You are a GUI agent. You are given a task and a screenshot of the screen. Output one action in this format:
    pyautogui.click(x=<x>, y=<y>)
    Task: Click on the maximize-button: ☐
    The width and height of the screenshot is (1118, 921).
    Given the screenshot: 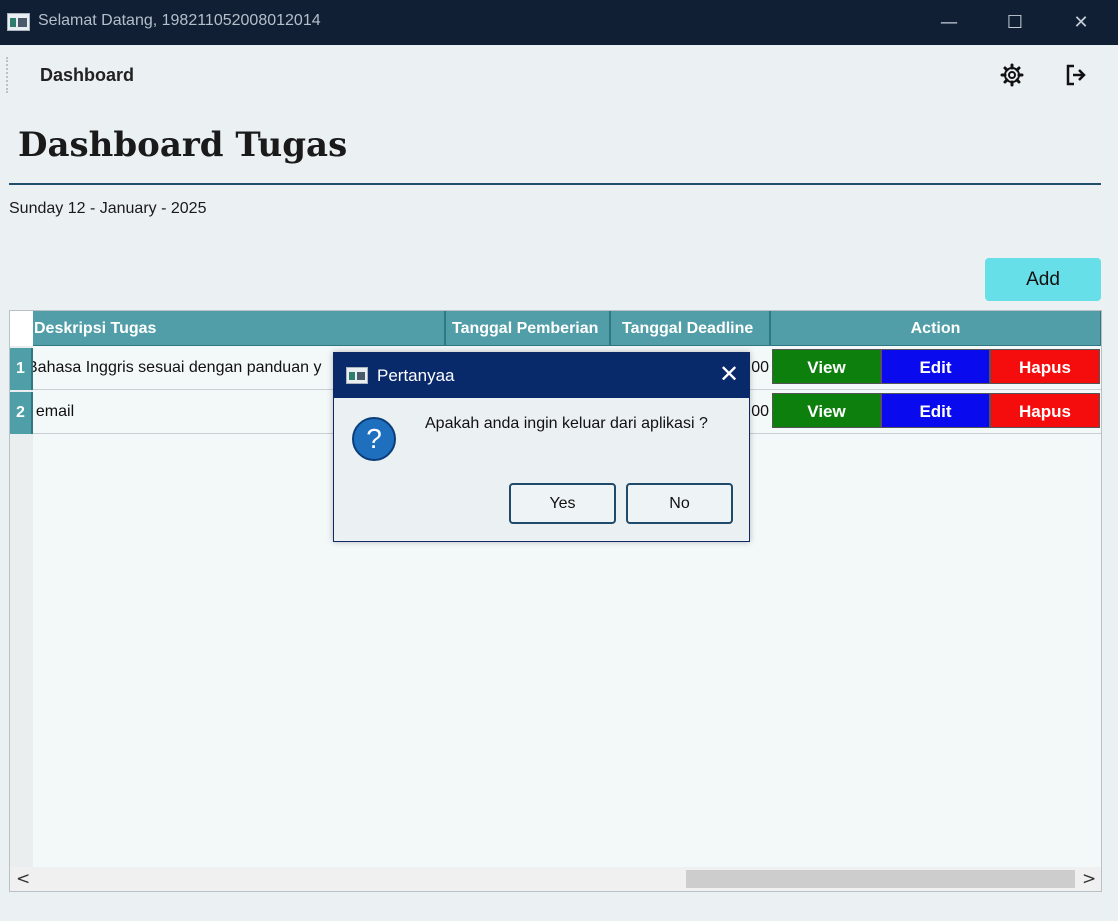 What is the action you would take?
    pyautogui.click(x=1015, y=22)
    